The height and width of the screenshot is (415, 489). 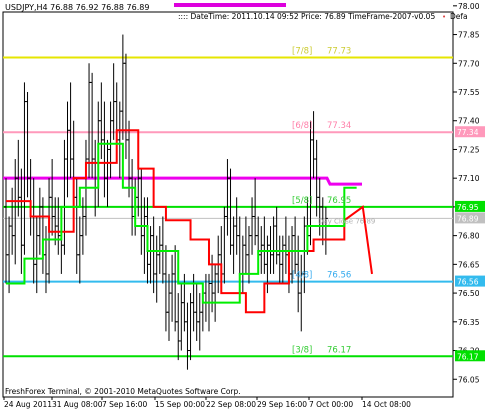 I want to click on level-name-label: [3/8], so click(x=302, y=350).